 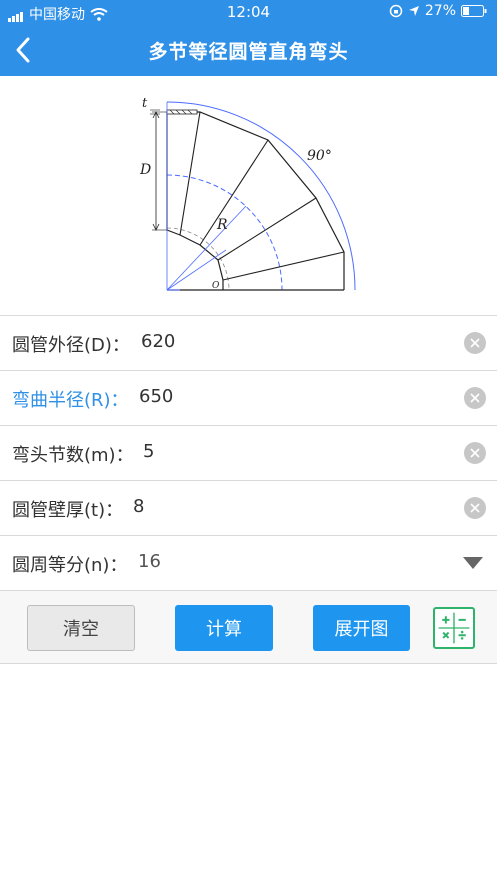 What do you see at coordinates (73, 455) in the screenshot?
I see `field-label: 弯头节数(m)：` at bounding box center [73, 455].